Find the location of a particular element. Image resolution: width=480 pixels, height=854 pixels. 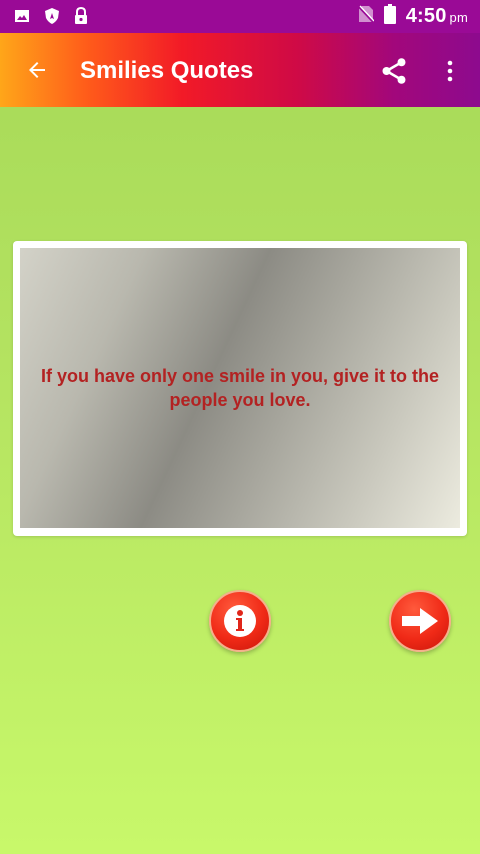

more-options-button is located at coordinates (450, 71).